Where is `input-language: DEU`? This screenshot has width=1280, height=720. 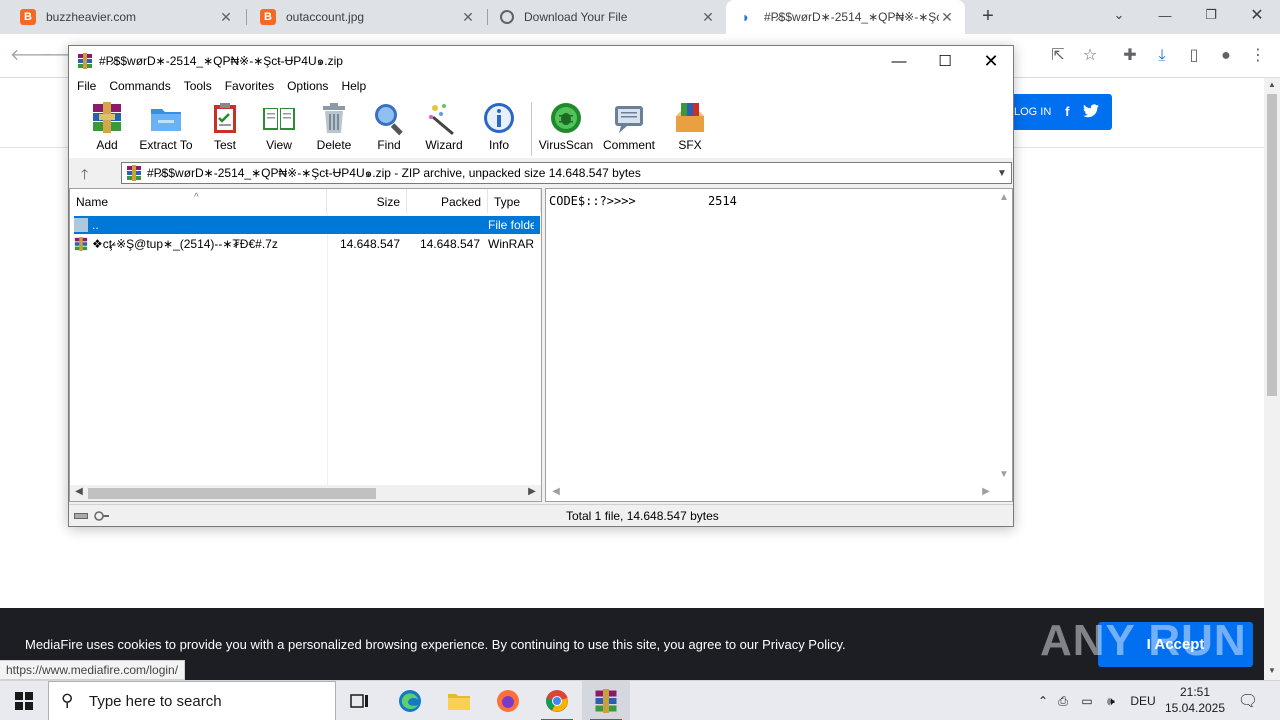 input-language: DEU is located at coordinates (1143, 701).